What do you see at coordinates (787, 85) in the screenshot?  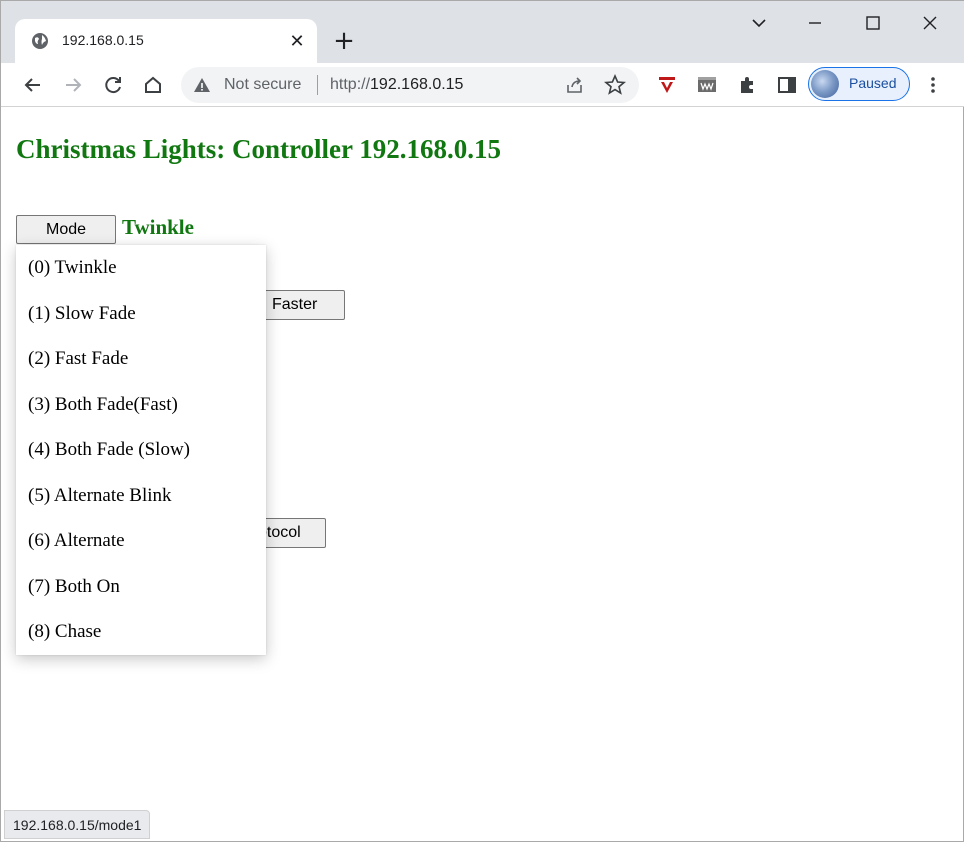 I see `side-panel-icon` at bounding box center [787, 85].